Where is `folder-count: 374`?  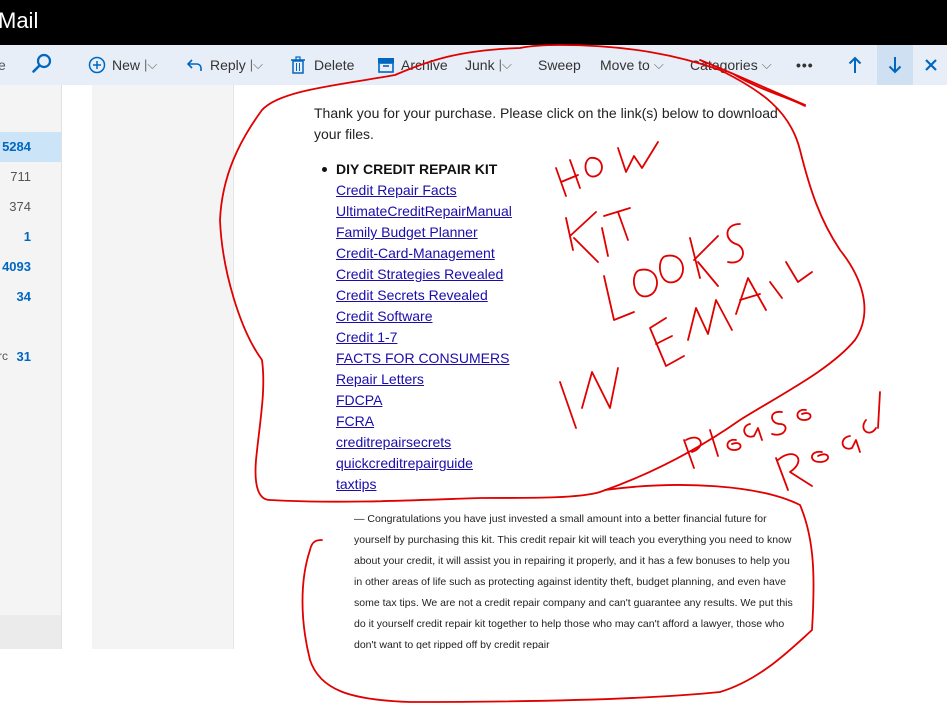 folder-count: 374 is located at coordinates (20, 206).